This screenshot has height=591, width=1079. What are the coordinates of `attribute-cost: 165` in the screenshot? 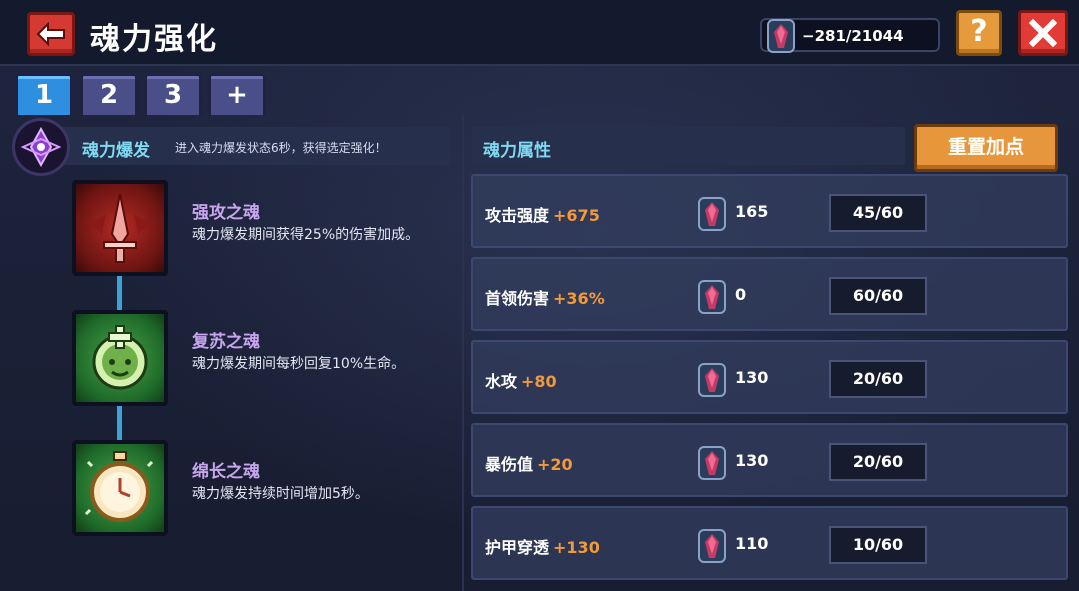 It's located at (752, 211).